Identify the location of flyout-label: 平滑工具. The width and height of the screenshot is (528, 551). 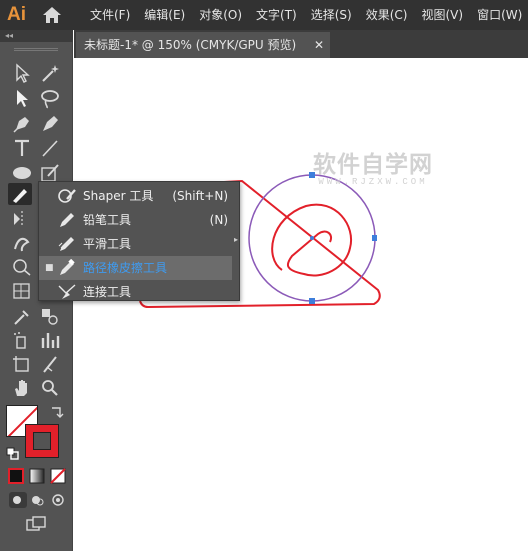
(107, 244).